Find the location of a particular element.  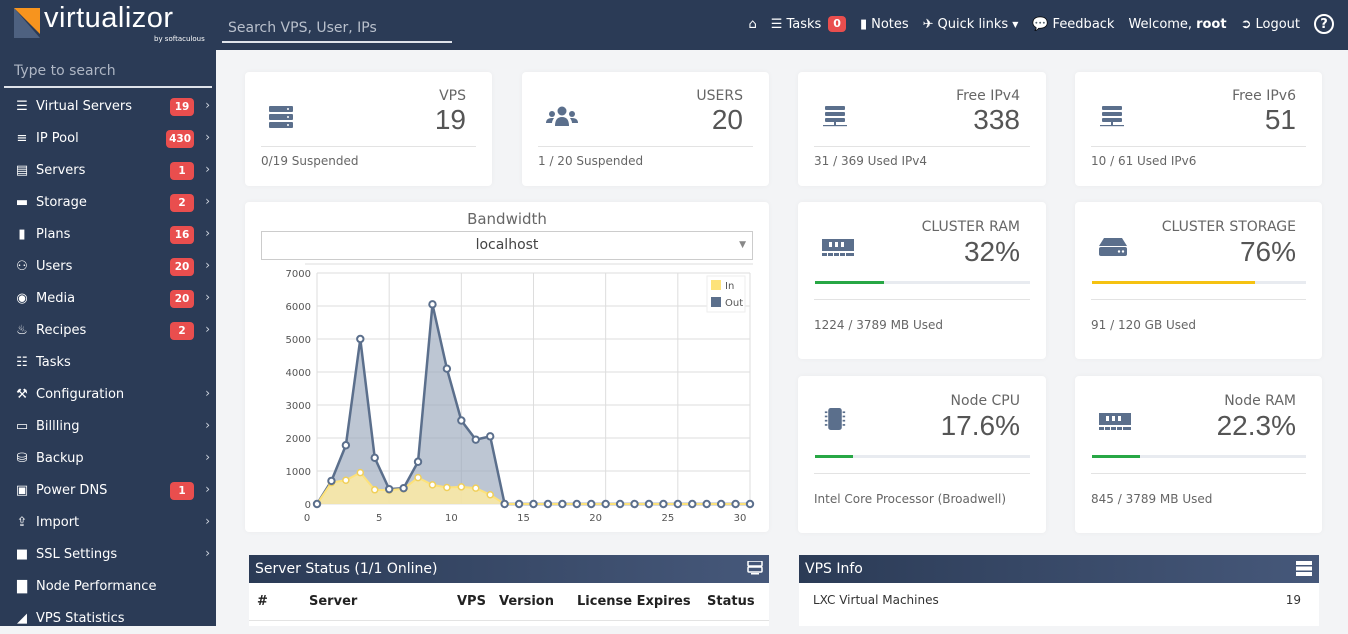

free-ipv4-stat-card: Free IPv4 338 31 / 369 Used IPv4 is located at coordinates (922, 129).